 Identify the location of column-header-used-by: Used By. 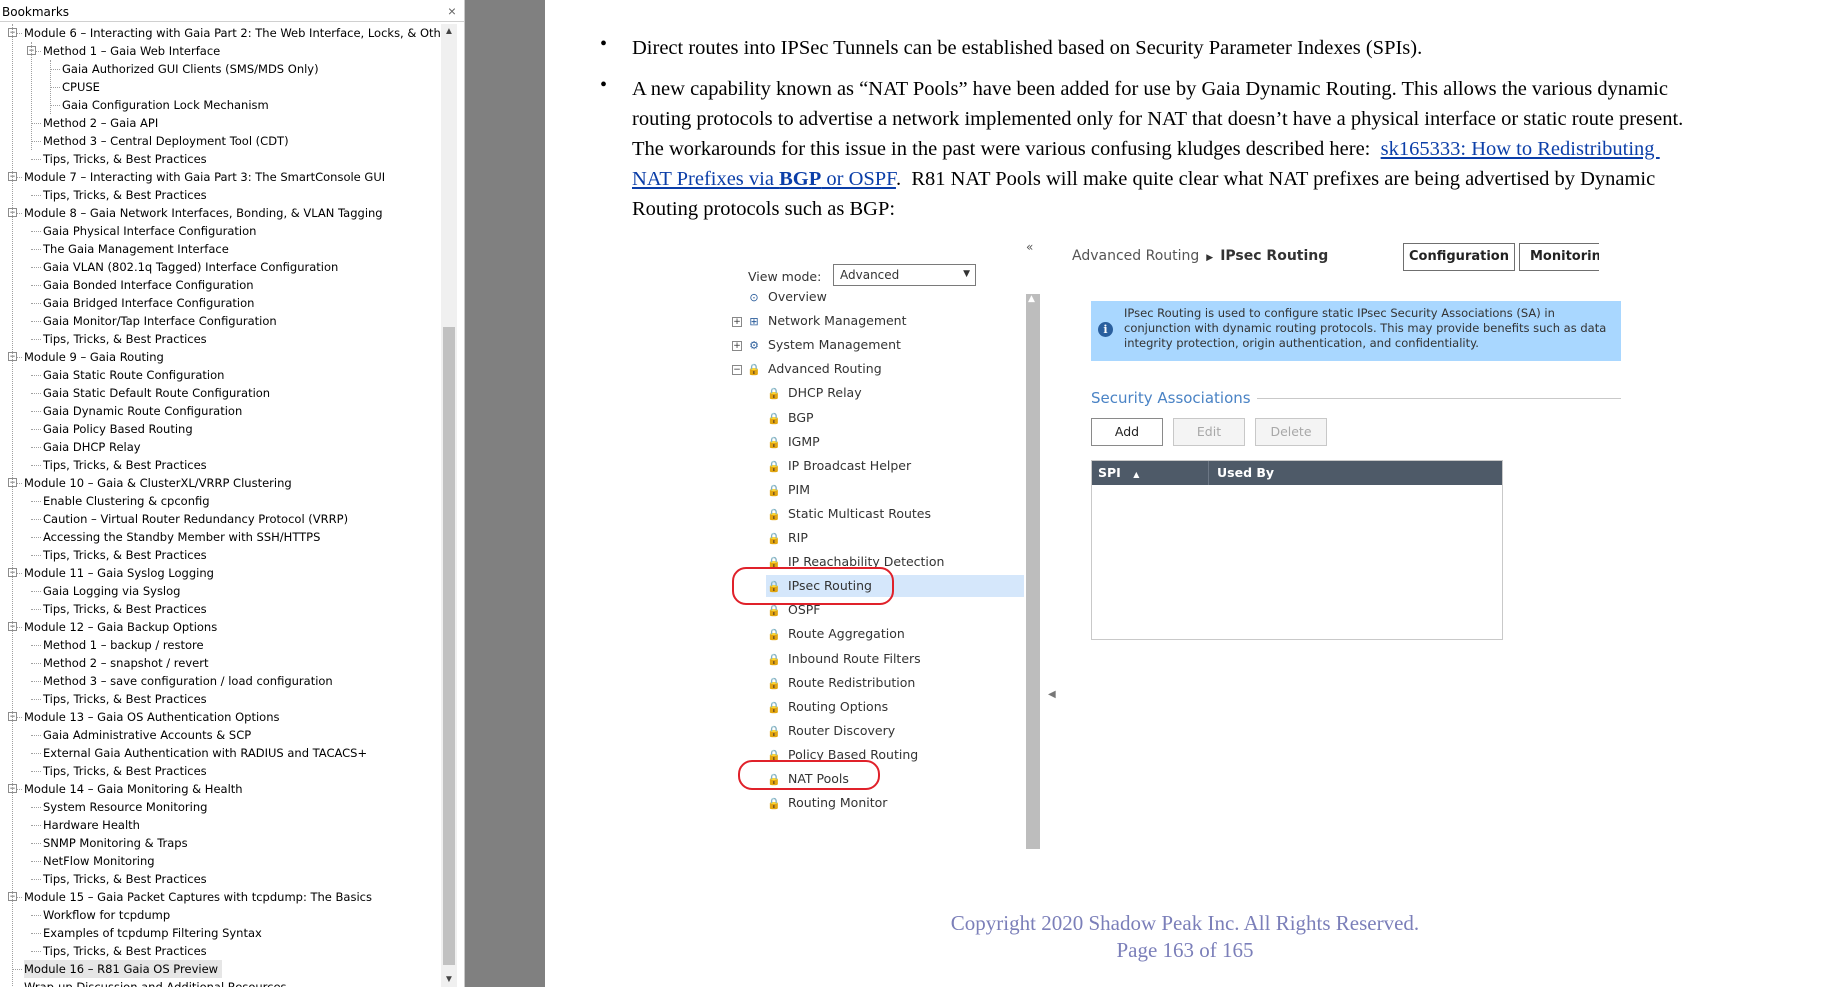
(1241, 473).